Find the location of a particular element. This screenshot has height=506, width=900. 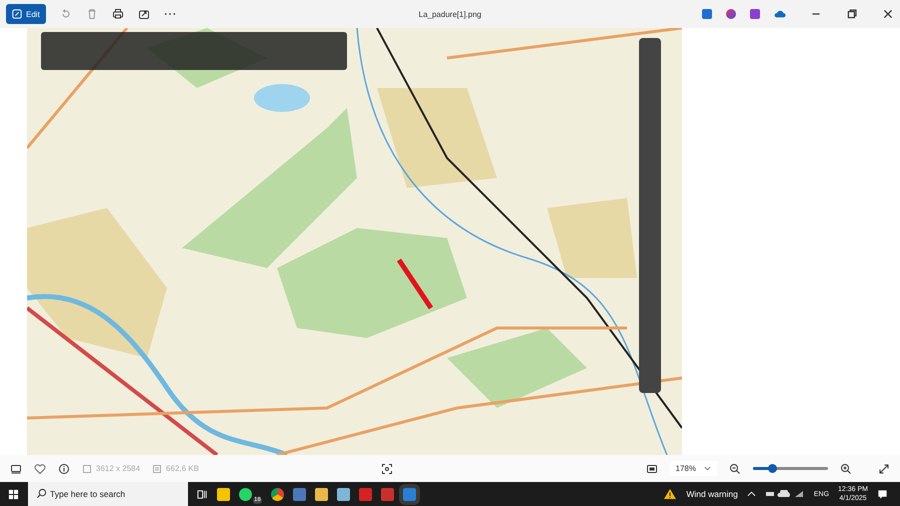

slider-thumb is located at coordinates (772, 468).